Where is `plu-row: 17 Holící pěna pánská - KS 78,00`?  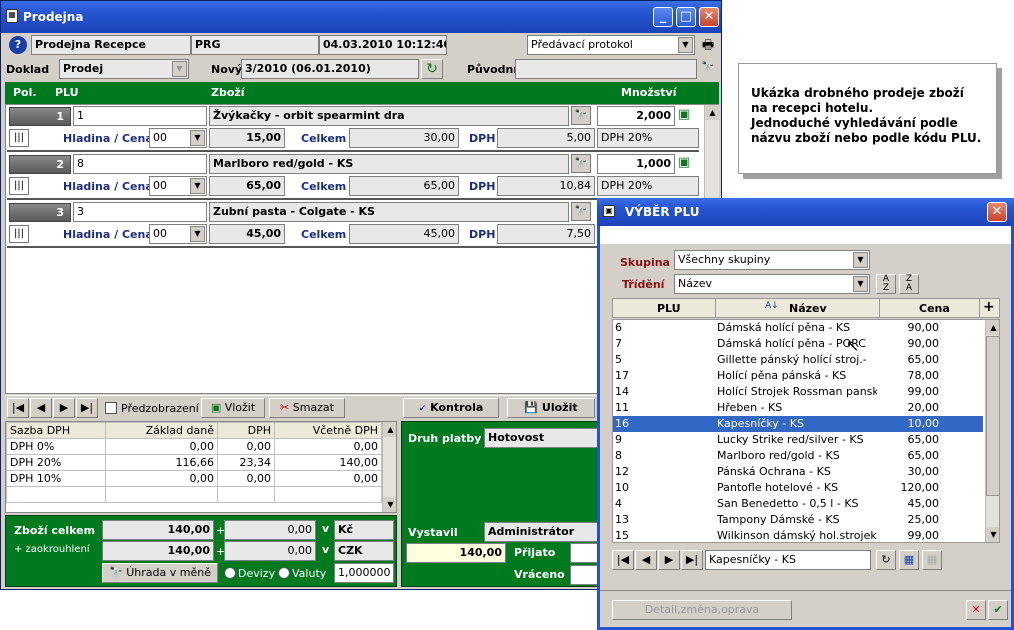 plu-row: 17 Holící pěna pánská - KS 78,00 is located at coordinates (798, 376).